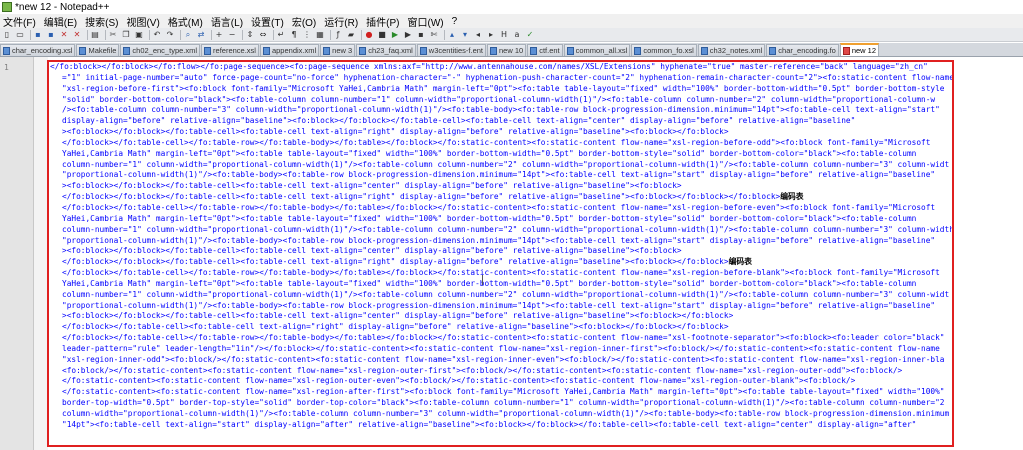  What do you see at coordinates (408, 35) in the screenshot?
I see `macro-run-multi-icon: ▶` at bounding box center [408, 35].